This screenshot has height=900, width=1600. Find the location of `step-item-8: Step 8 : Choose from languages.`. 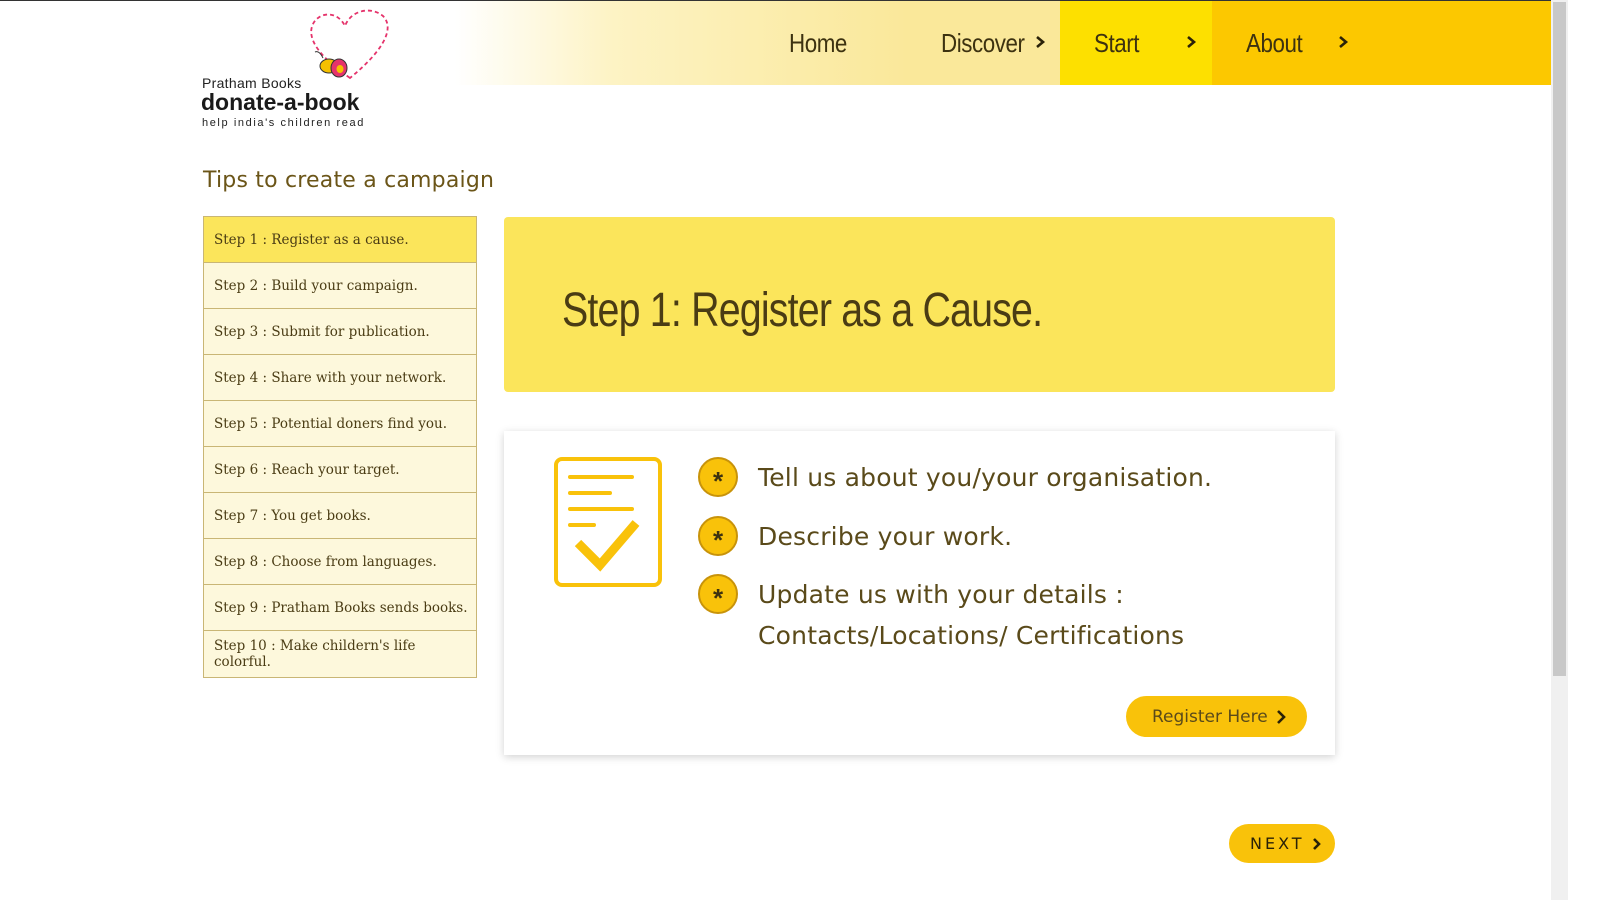

step-item-8: Step 8 : Choose from languages. is located at coordinates (340, 562).